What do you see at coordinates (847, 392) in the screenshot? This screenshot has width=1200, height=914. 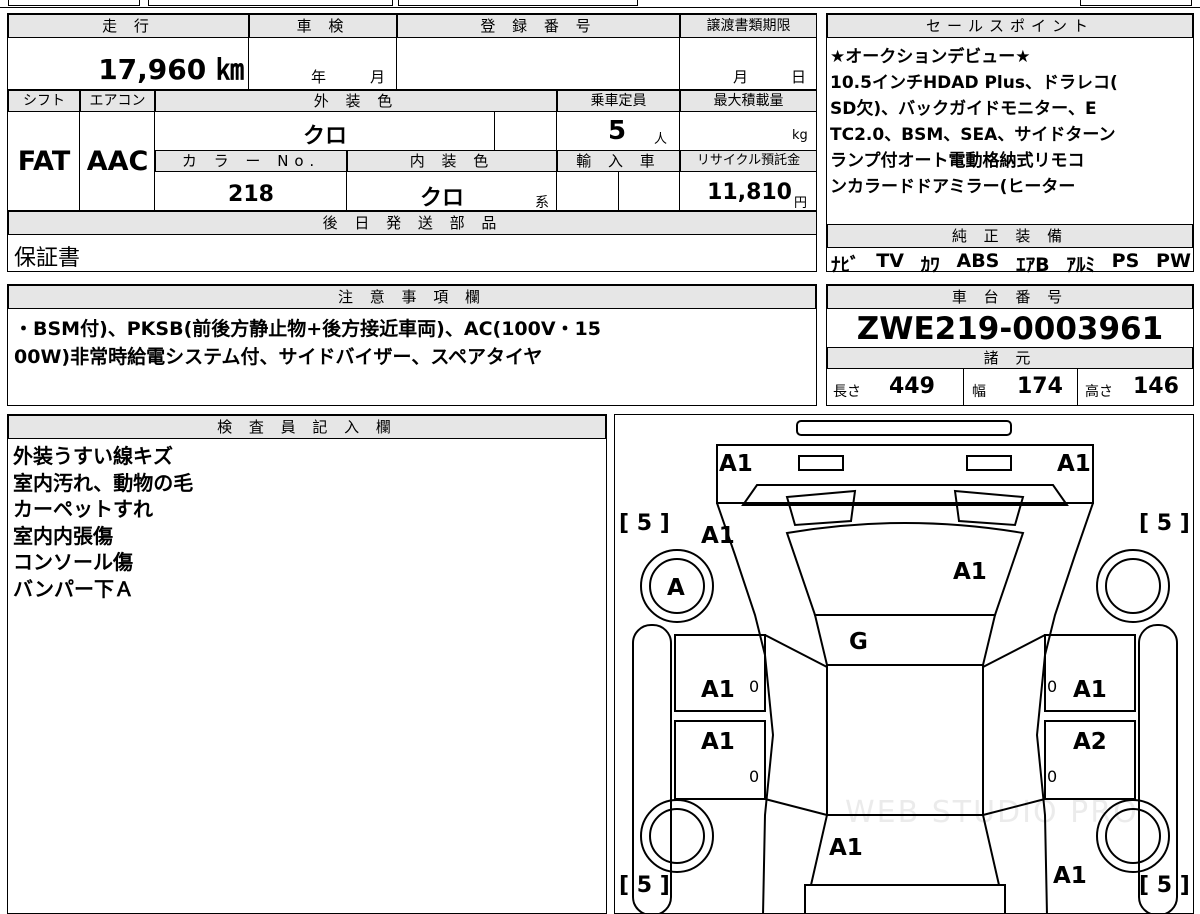 I see `length-label: 長さ` at bounding box center [847, 392].